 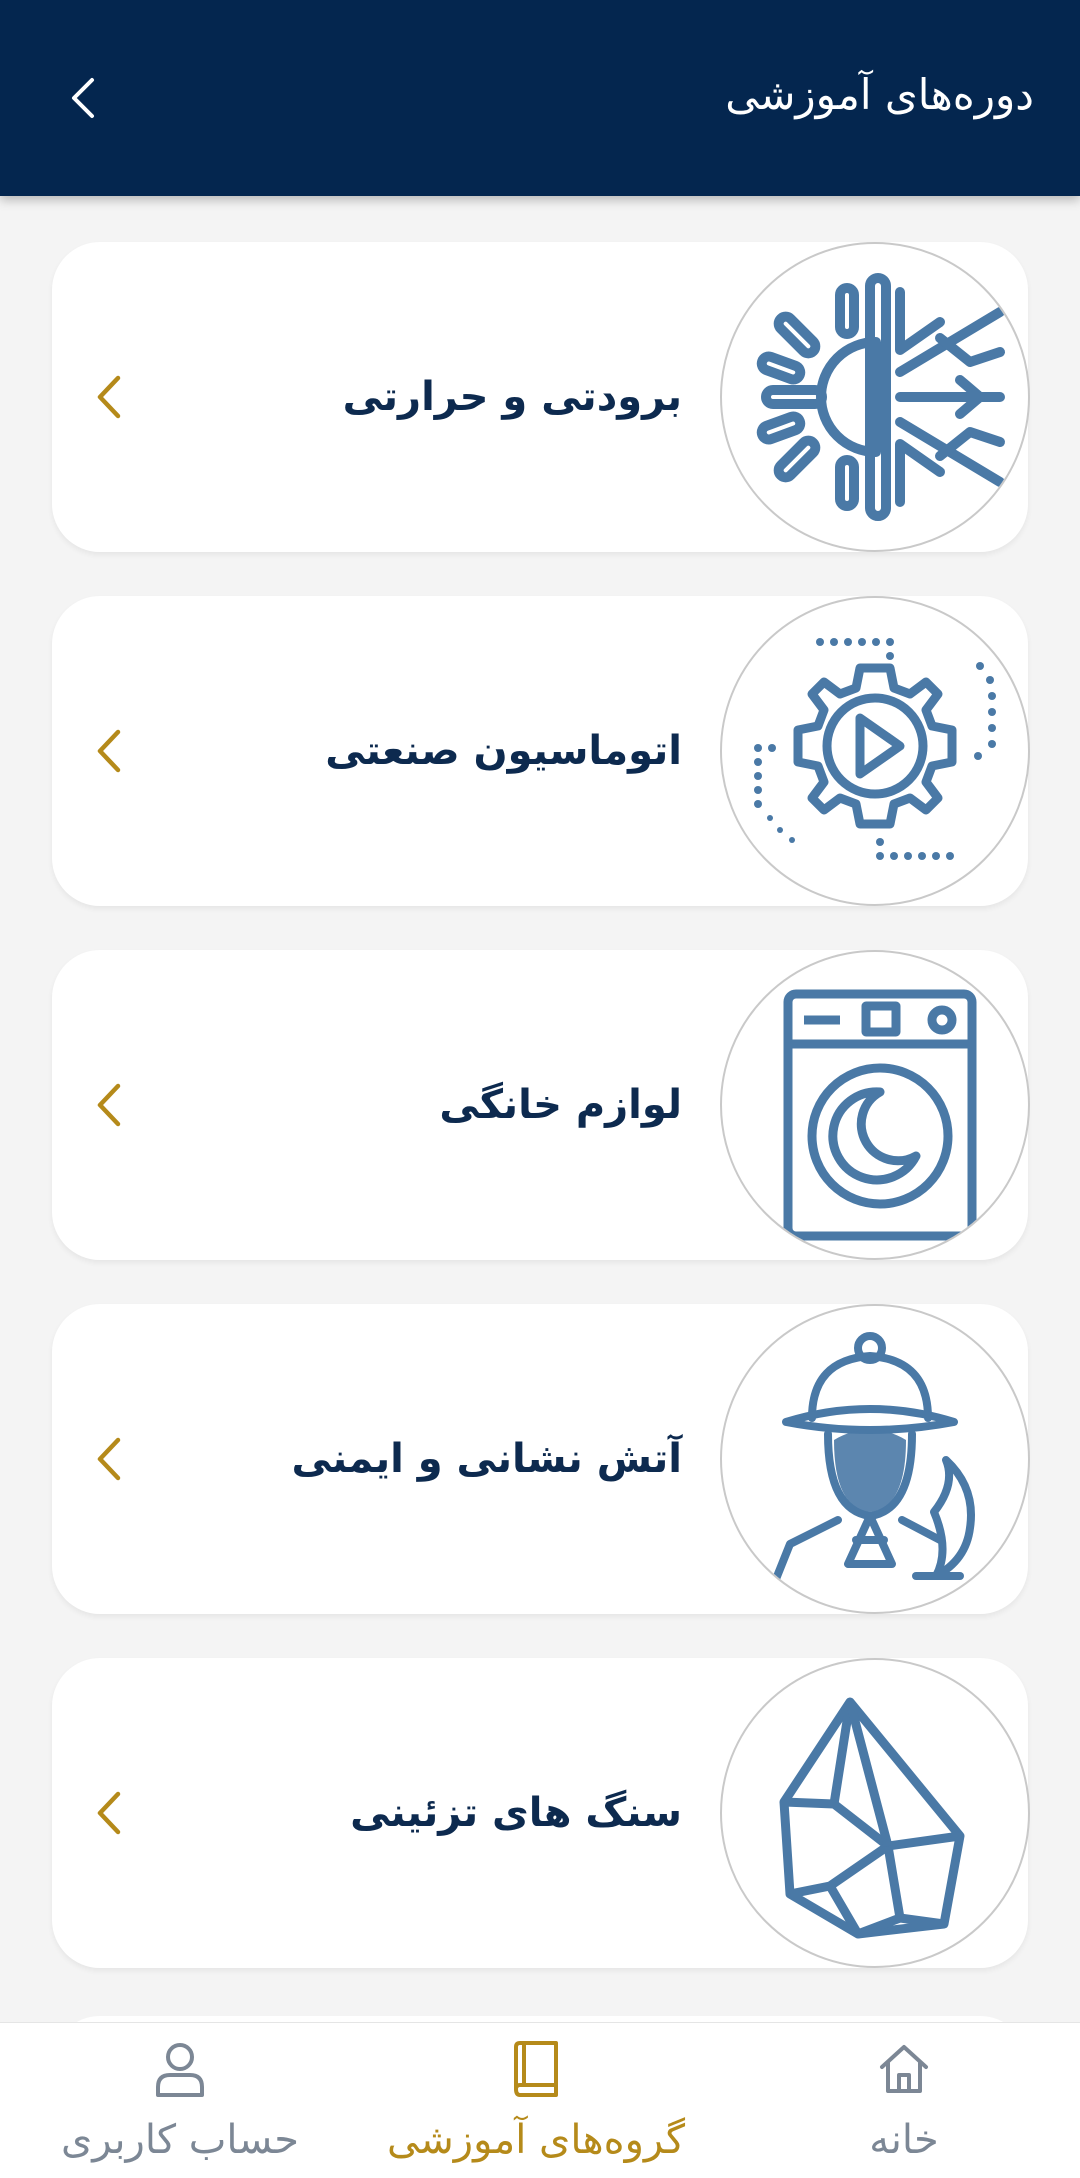 What do you see at coordinates (904, 2069) in the screenshot?
I see `home-icon` at bounding box center [904, 2069].